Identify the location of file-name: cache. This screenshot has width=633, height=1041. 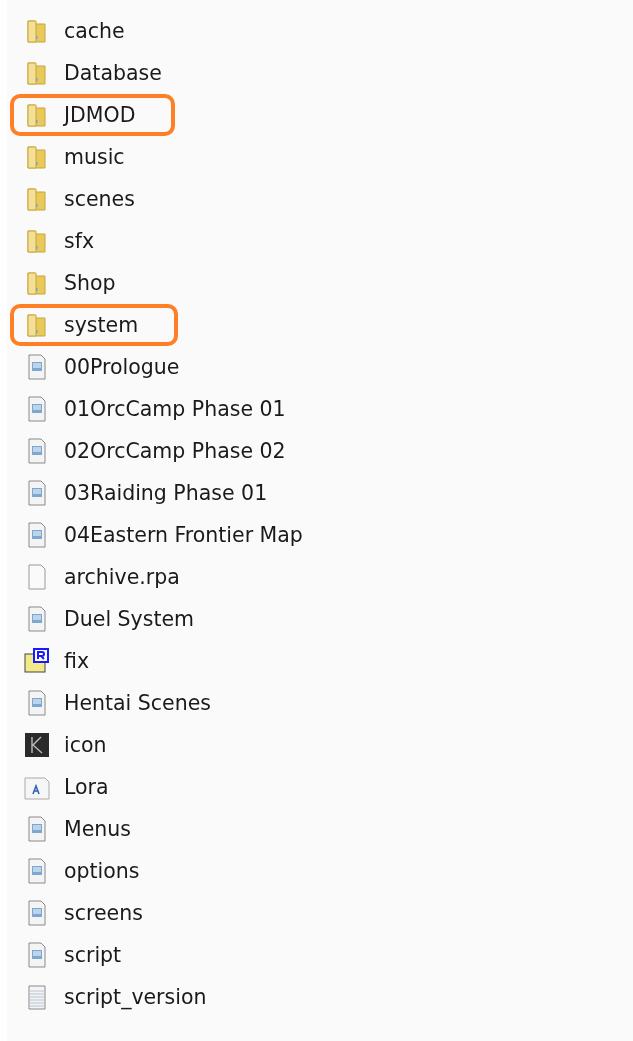
(94, 31).